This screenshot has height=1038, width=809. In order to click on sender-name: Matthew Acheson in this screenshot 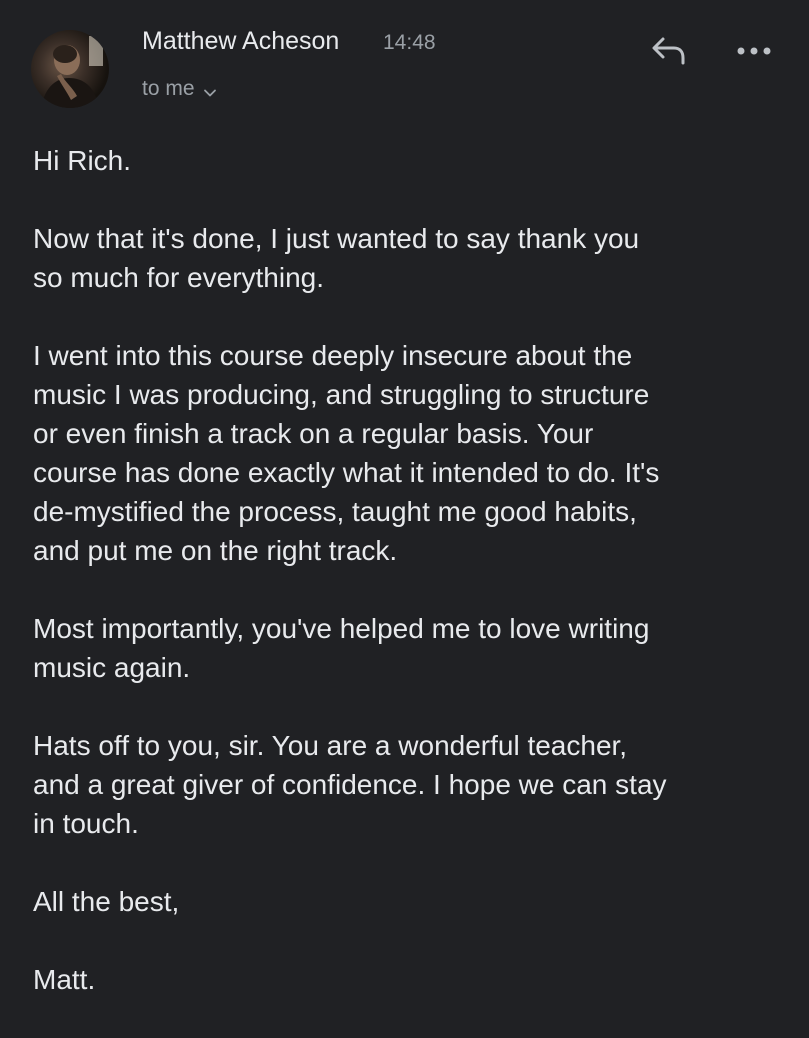, I will do `click(241, 41)`.